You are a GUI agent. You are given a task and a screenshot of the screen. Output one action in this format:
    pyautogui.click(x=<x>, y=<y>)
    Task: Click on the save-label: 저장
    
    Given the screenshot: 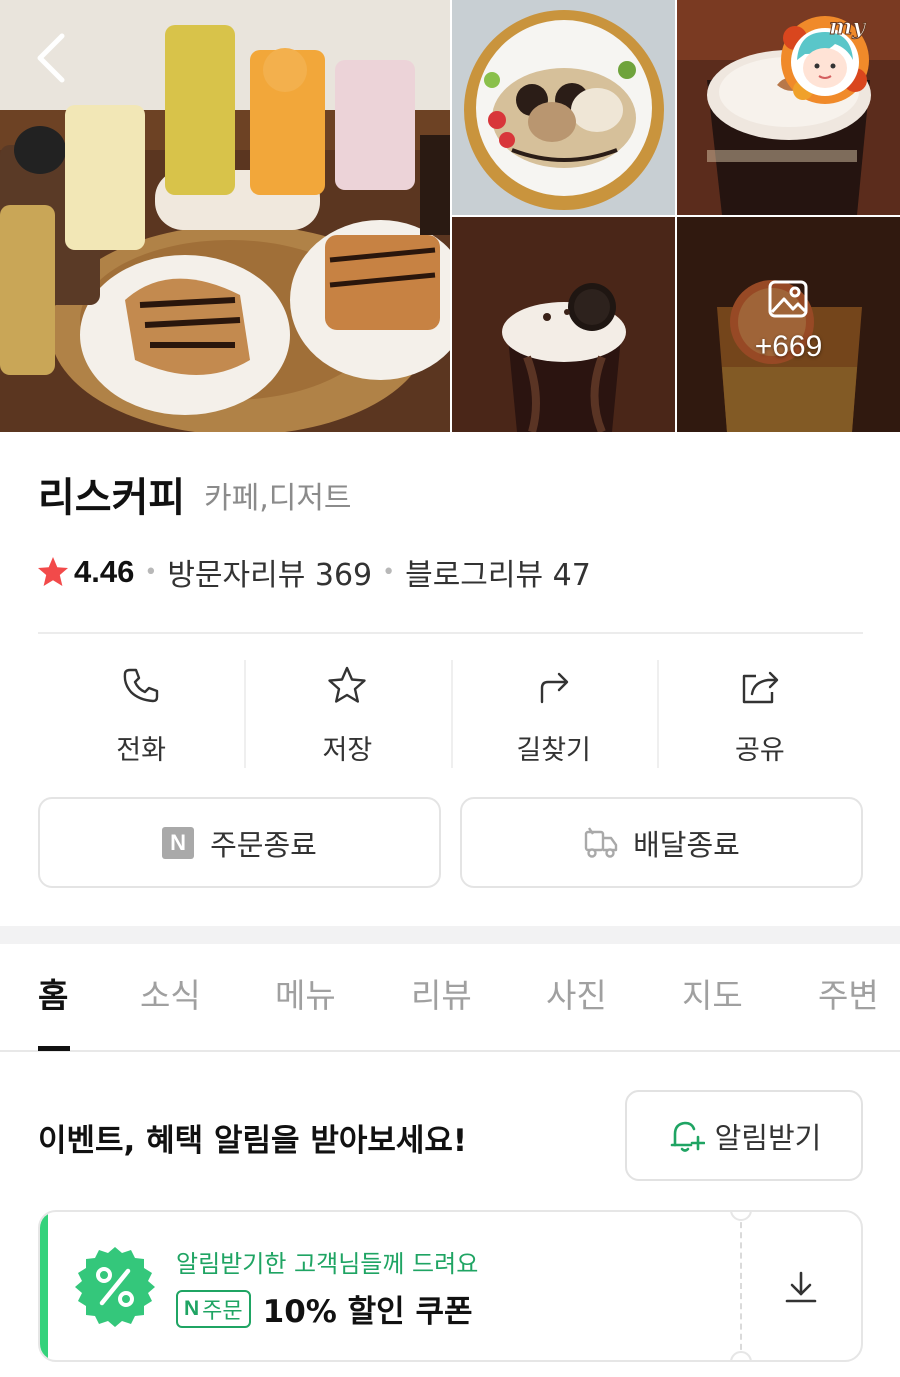 What is the action you would take?
    pyautogui.click(x=347, y=750)
    